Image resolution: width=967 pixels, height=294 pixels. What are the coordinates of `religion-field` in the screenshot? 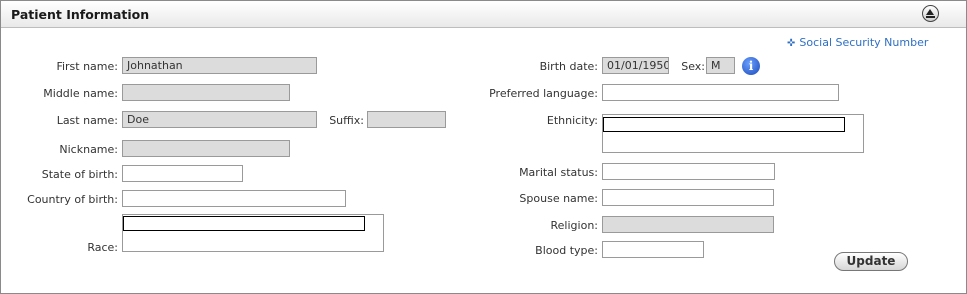 It's located at (688, 224).